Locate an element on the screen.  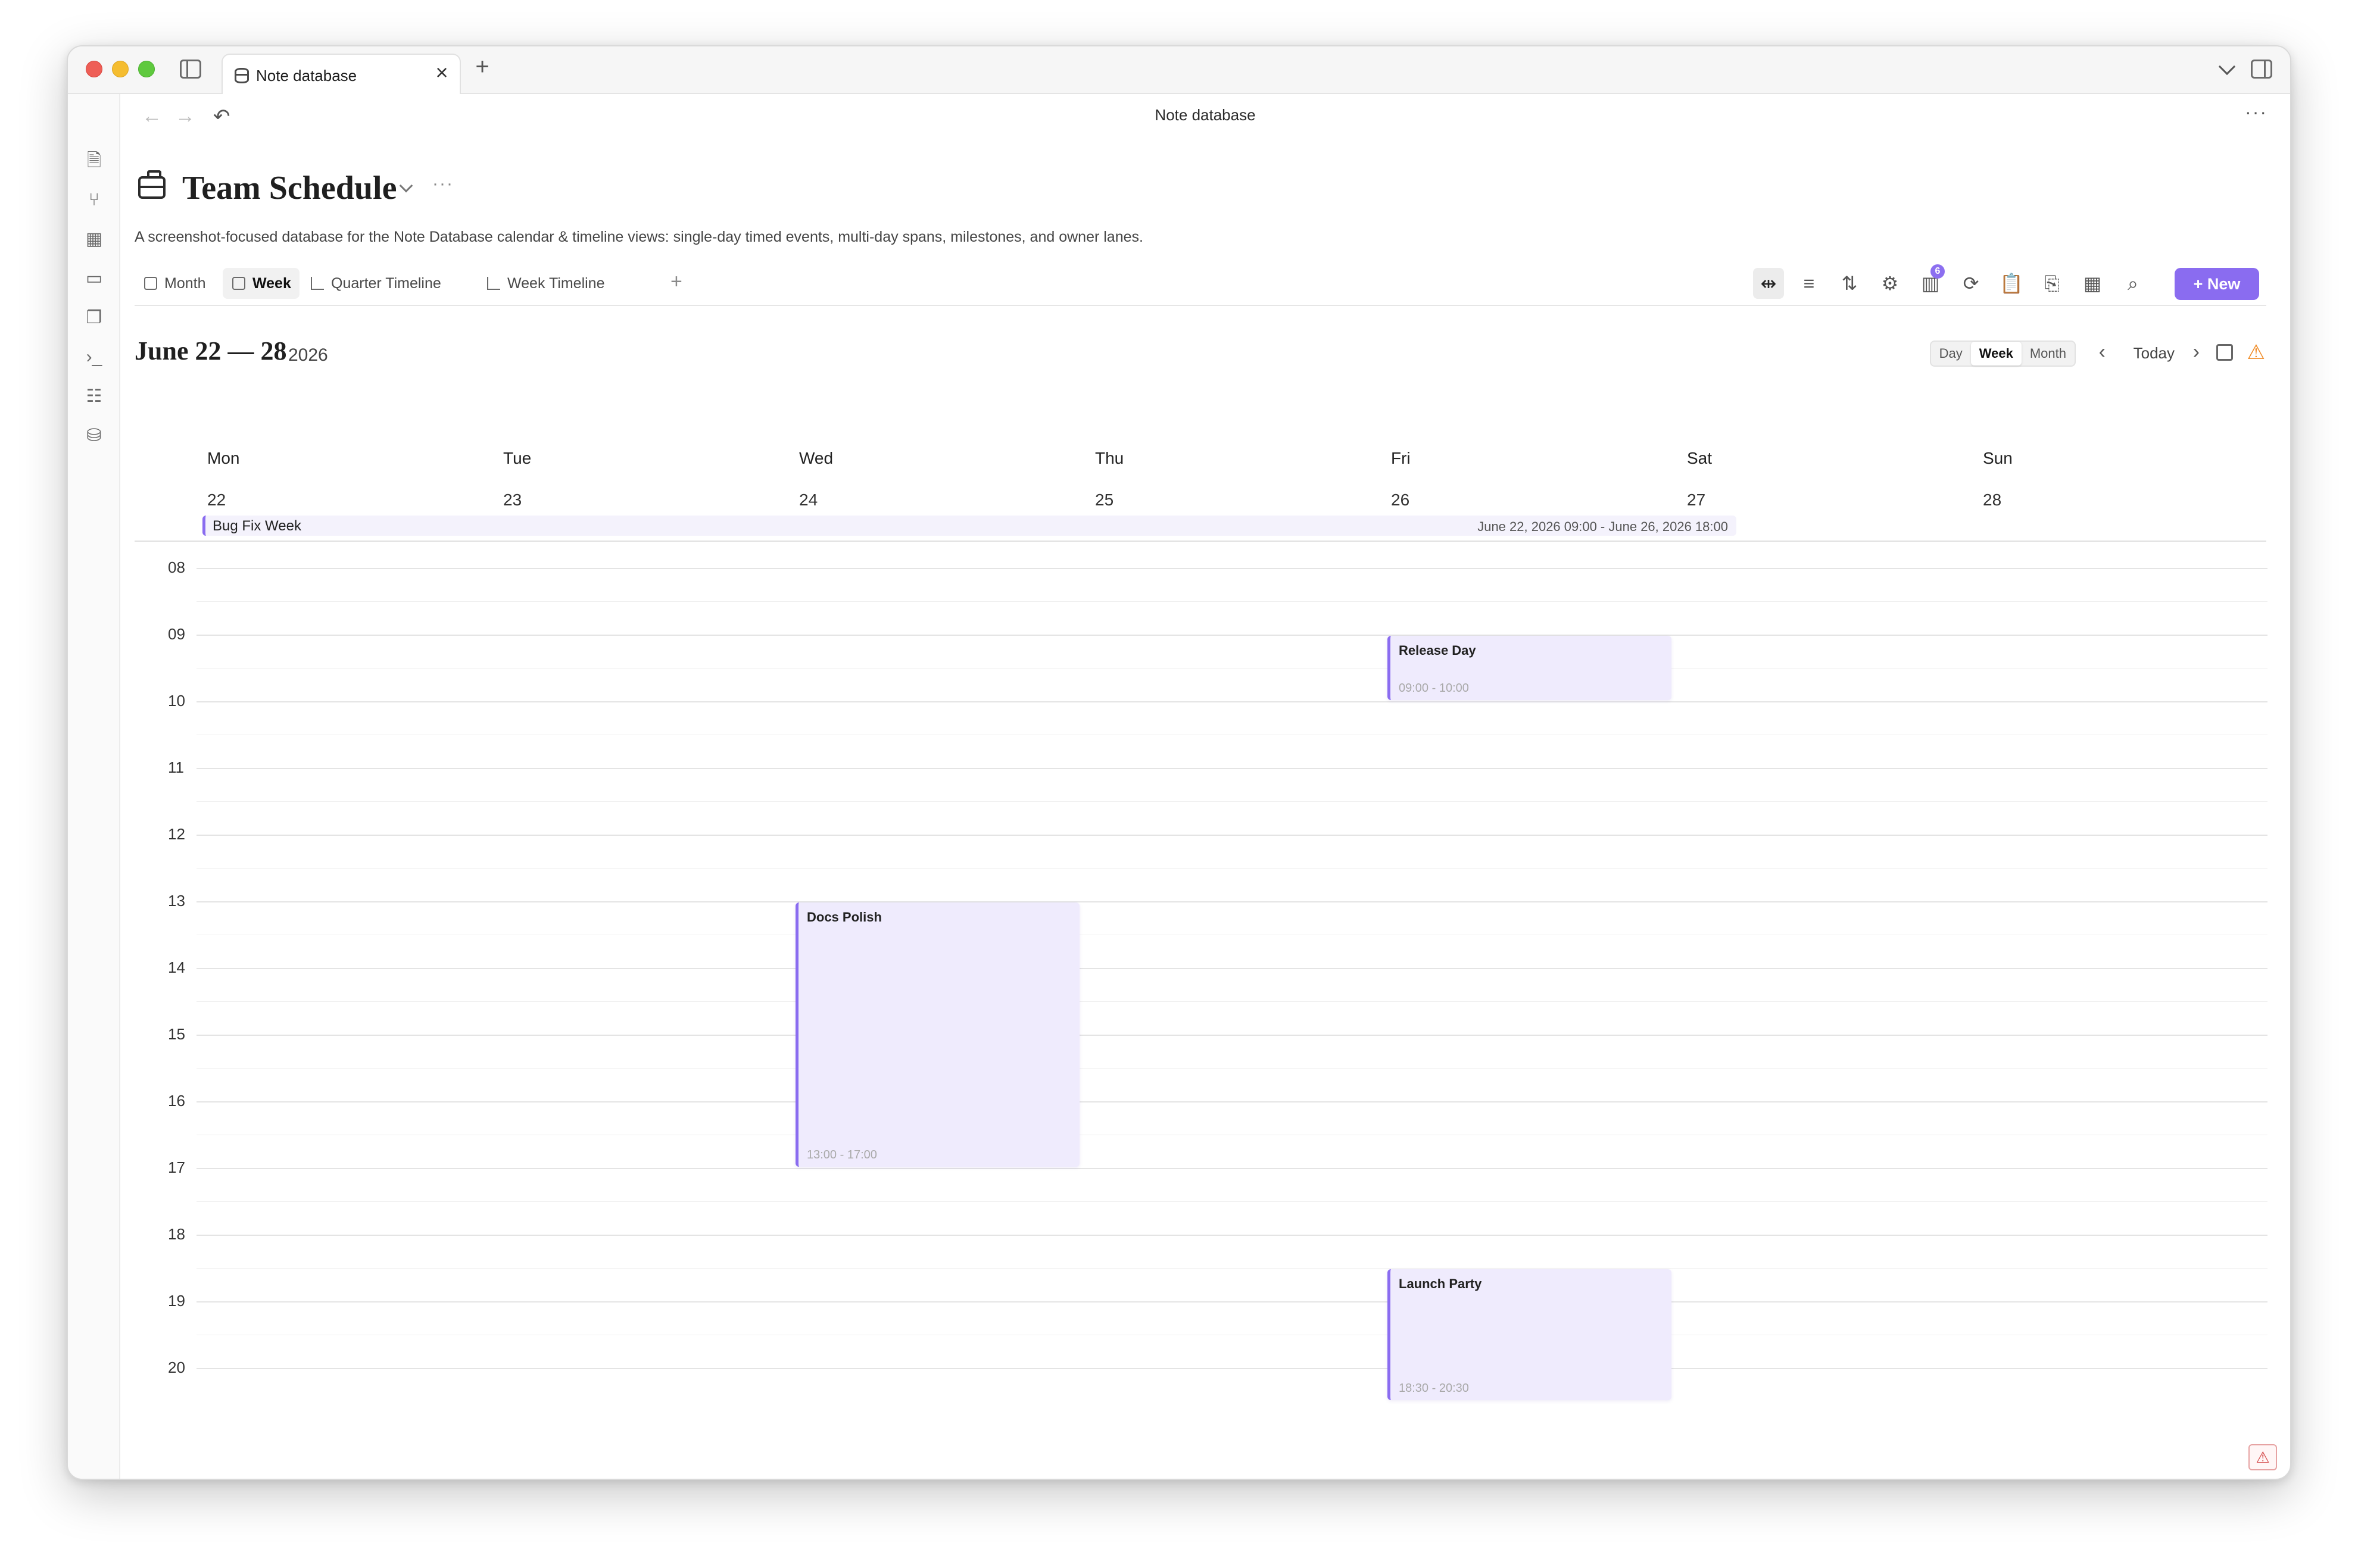
hour-label: 10 is located at coordinates (176, 701).